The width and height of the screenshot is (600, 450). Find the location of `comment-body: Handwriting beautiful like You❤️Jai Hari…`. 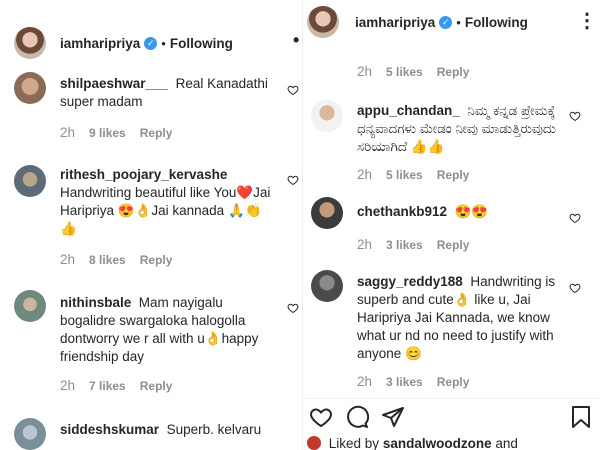

comment-body: Handwriting beautiful like You❤️Jai Hari… is located at coordinates (165, 210).